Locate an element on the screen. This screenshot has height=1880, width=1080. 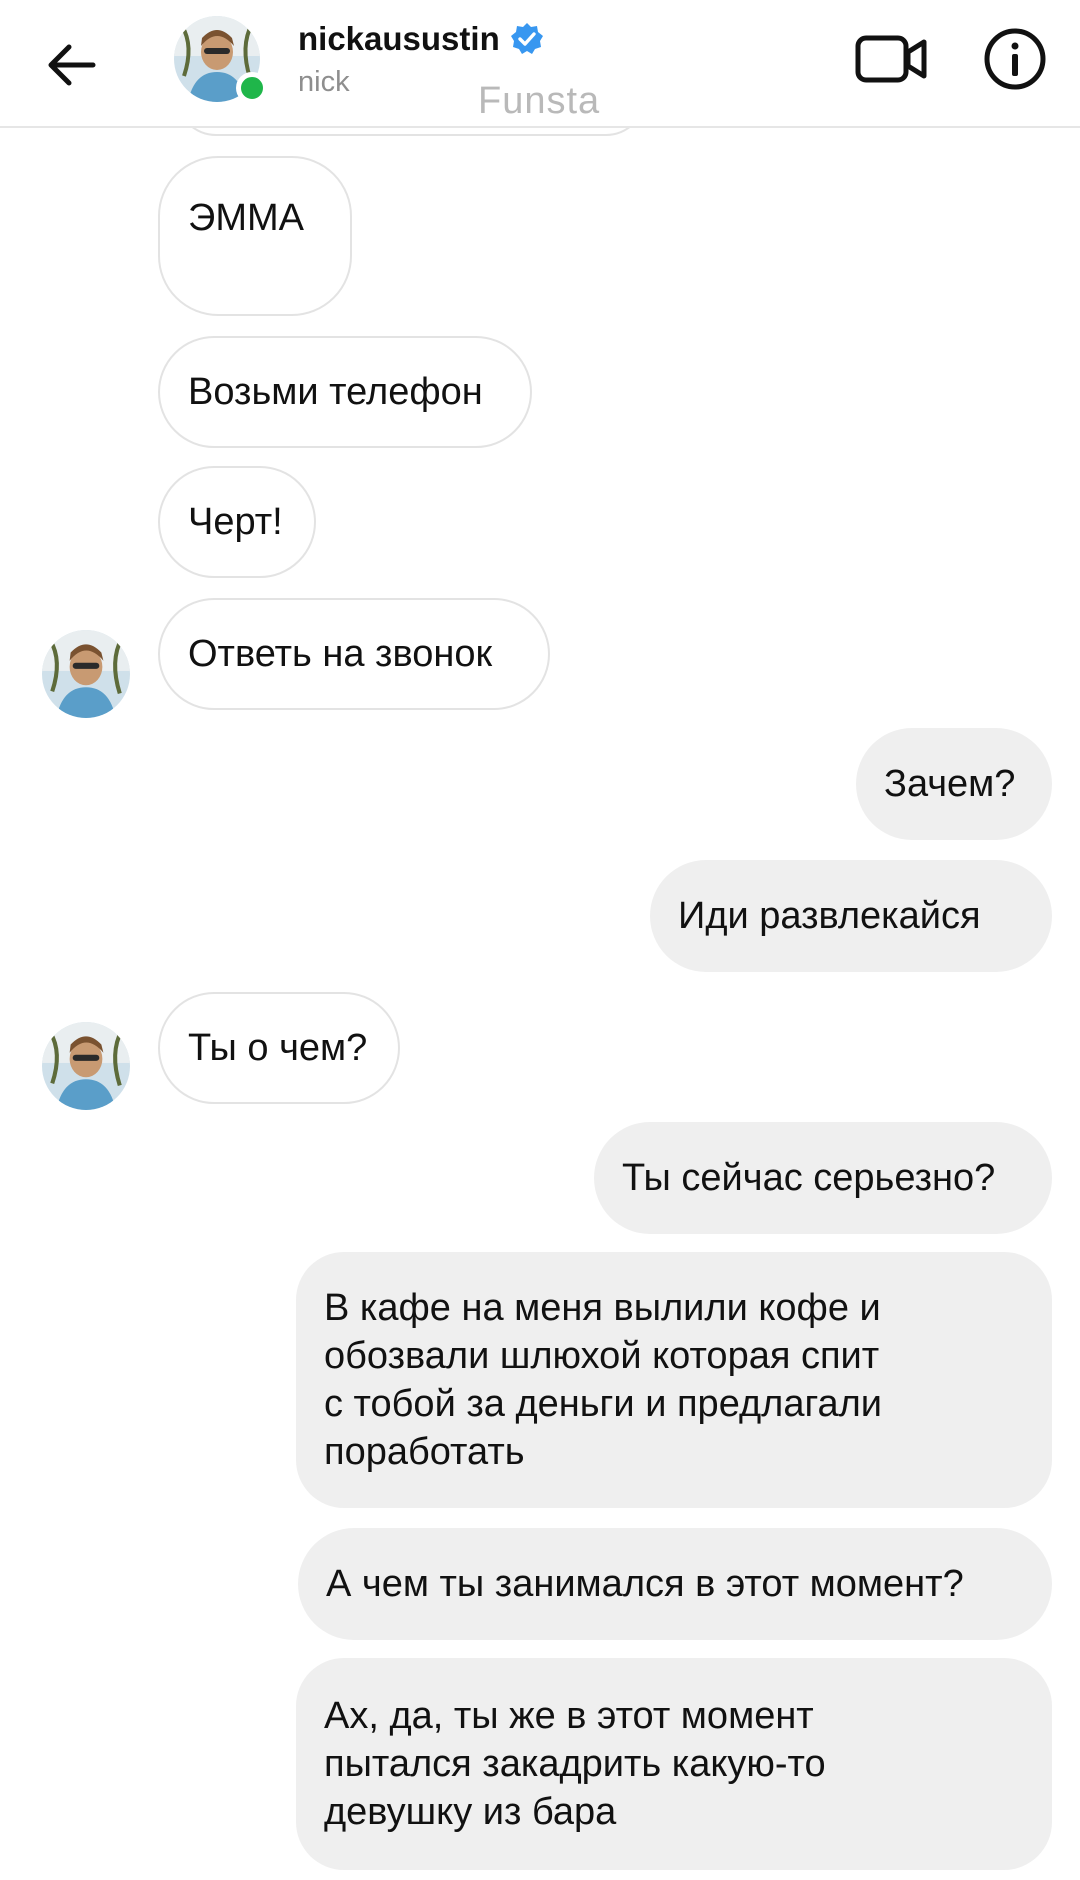
message-bubble-incoming: Ты о чем? is located at coordinates (279, 1048).